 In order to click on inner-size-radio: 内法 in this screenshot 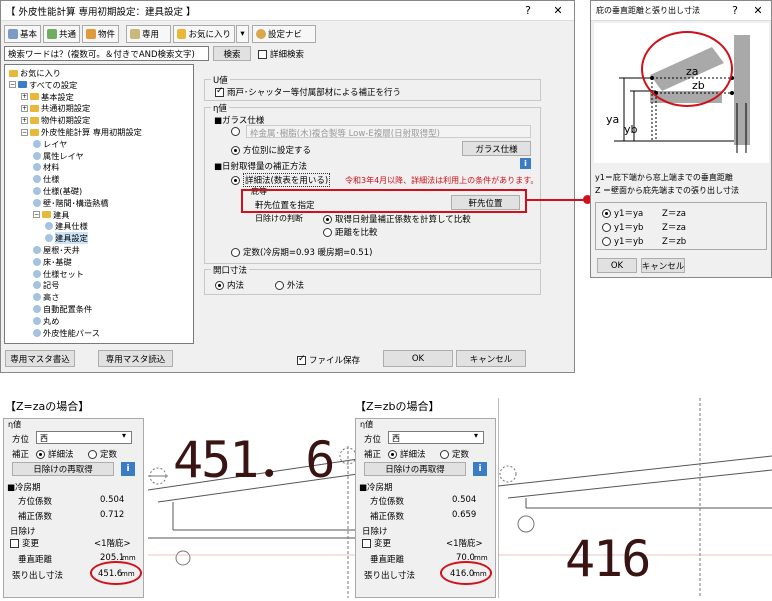, I will do `click(229, 285)`.